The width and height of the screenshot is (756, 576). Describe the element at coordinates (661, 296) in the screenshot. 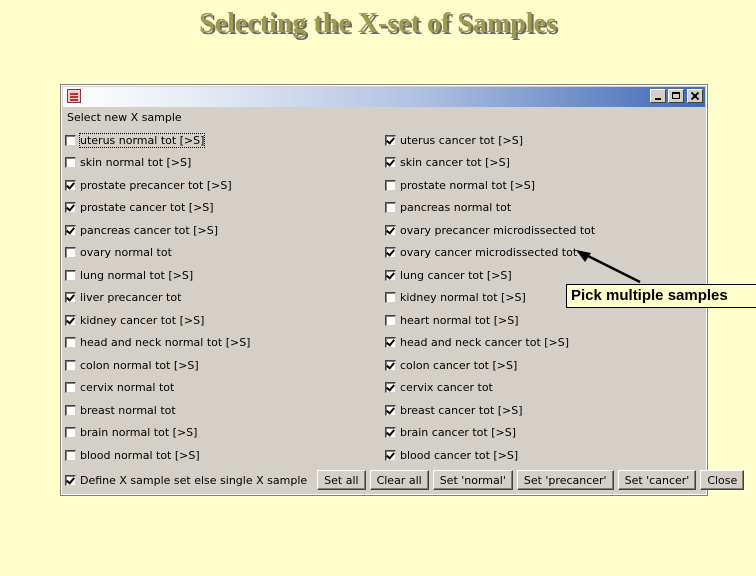

I see `callout-box: Pick multiple samples` at that location.